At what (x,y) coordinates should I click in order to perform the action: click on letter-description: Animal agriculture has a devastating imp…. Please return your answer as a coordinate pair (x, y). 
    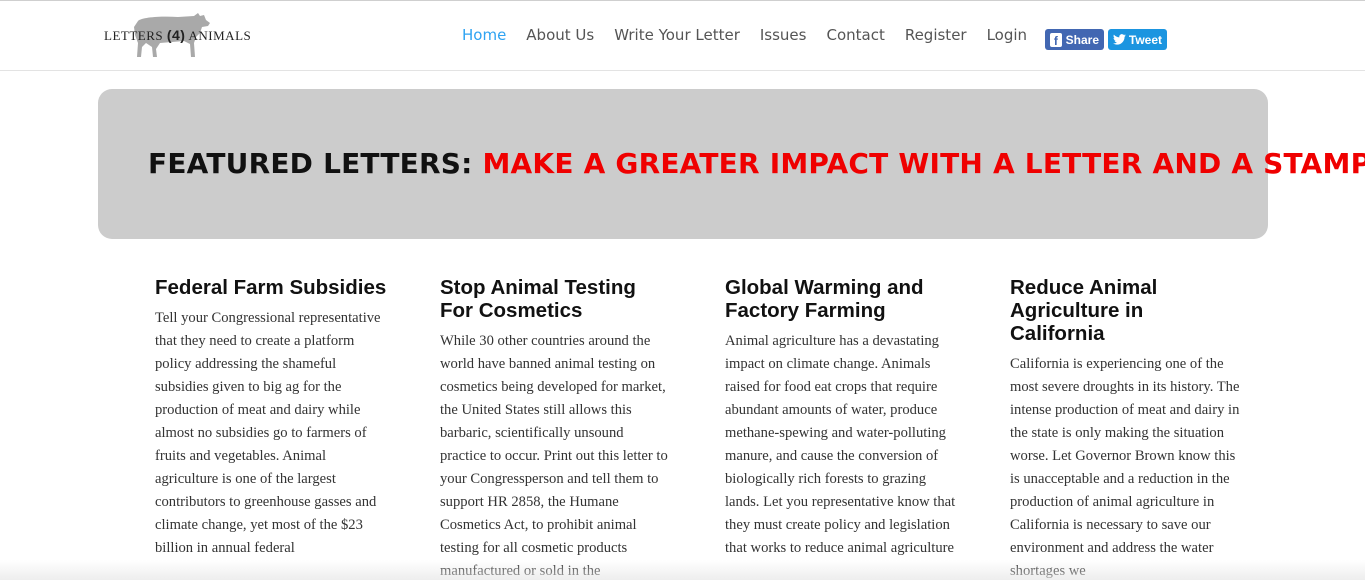
    Looking at the image, I should click on (840, 444).